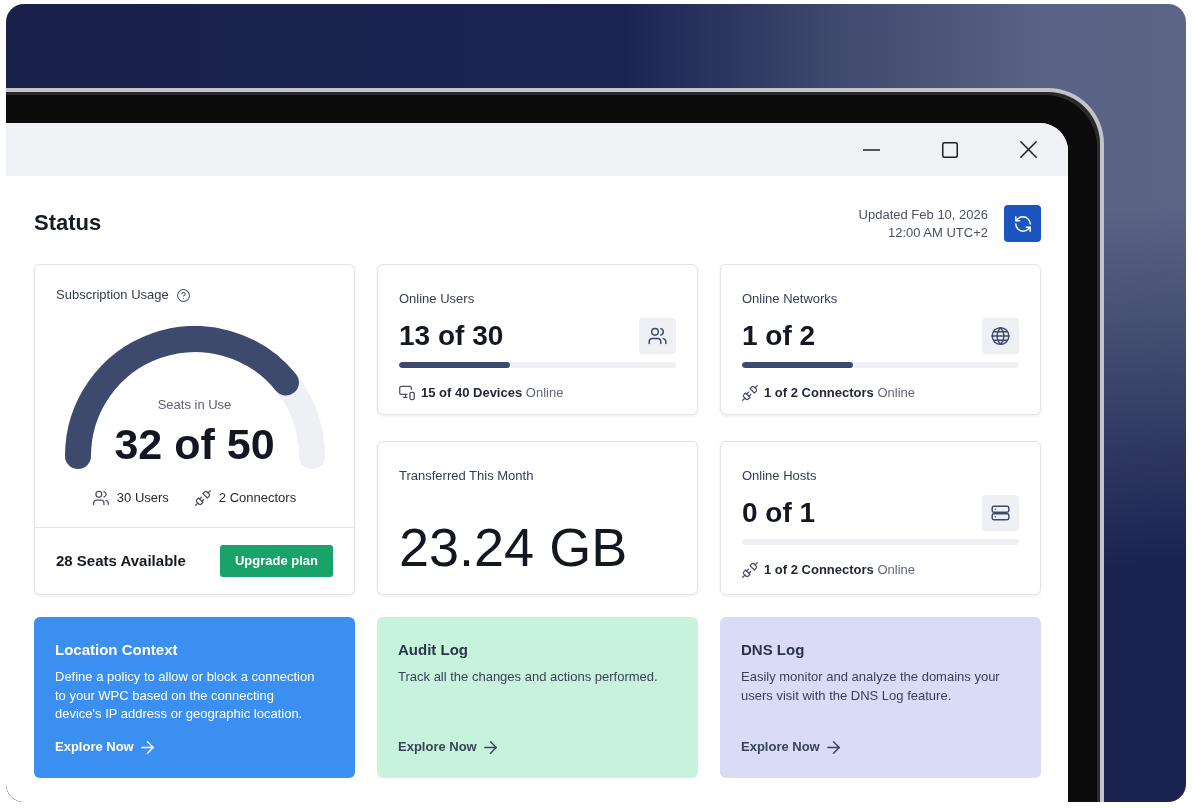  I want to click on promo-title: DNS Log, so click(773, 650).